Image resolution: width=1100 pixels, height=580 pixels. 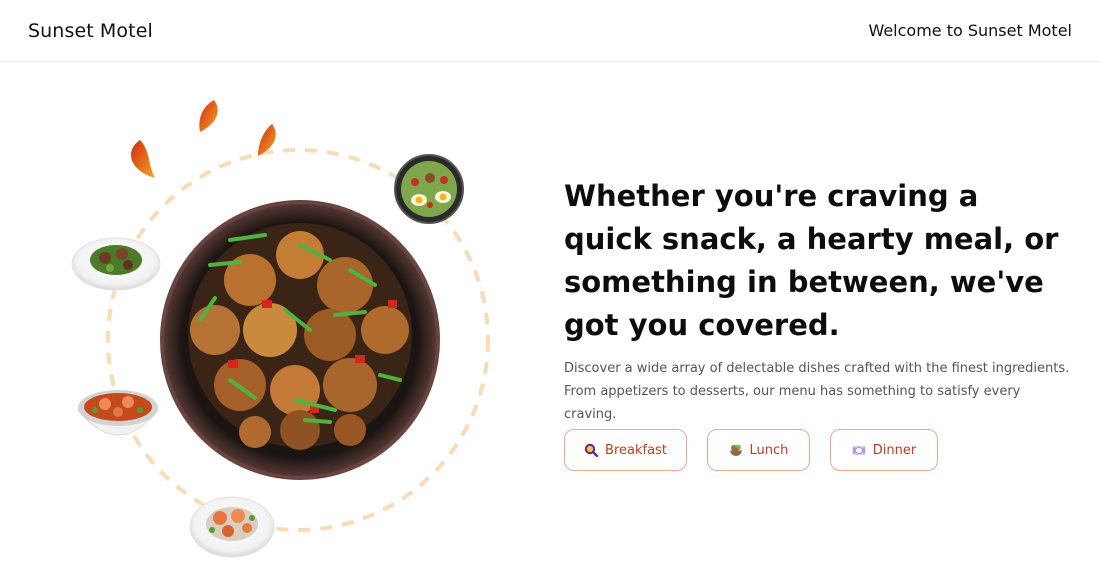 What do you see at coordinates (970, 30) in the screenshot?
I see `welcome-text: Welcome to Sunset Motel` at bounding box center [970, 30].